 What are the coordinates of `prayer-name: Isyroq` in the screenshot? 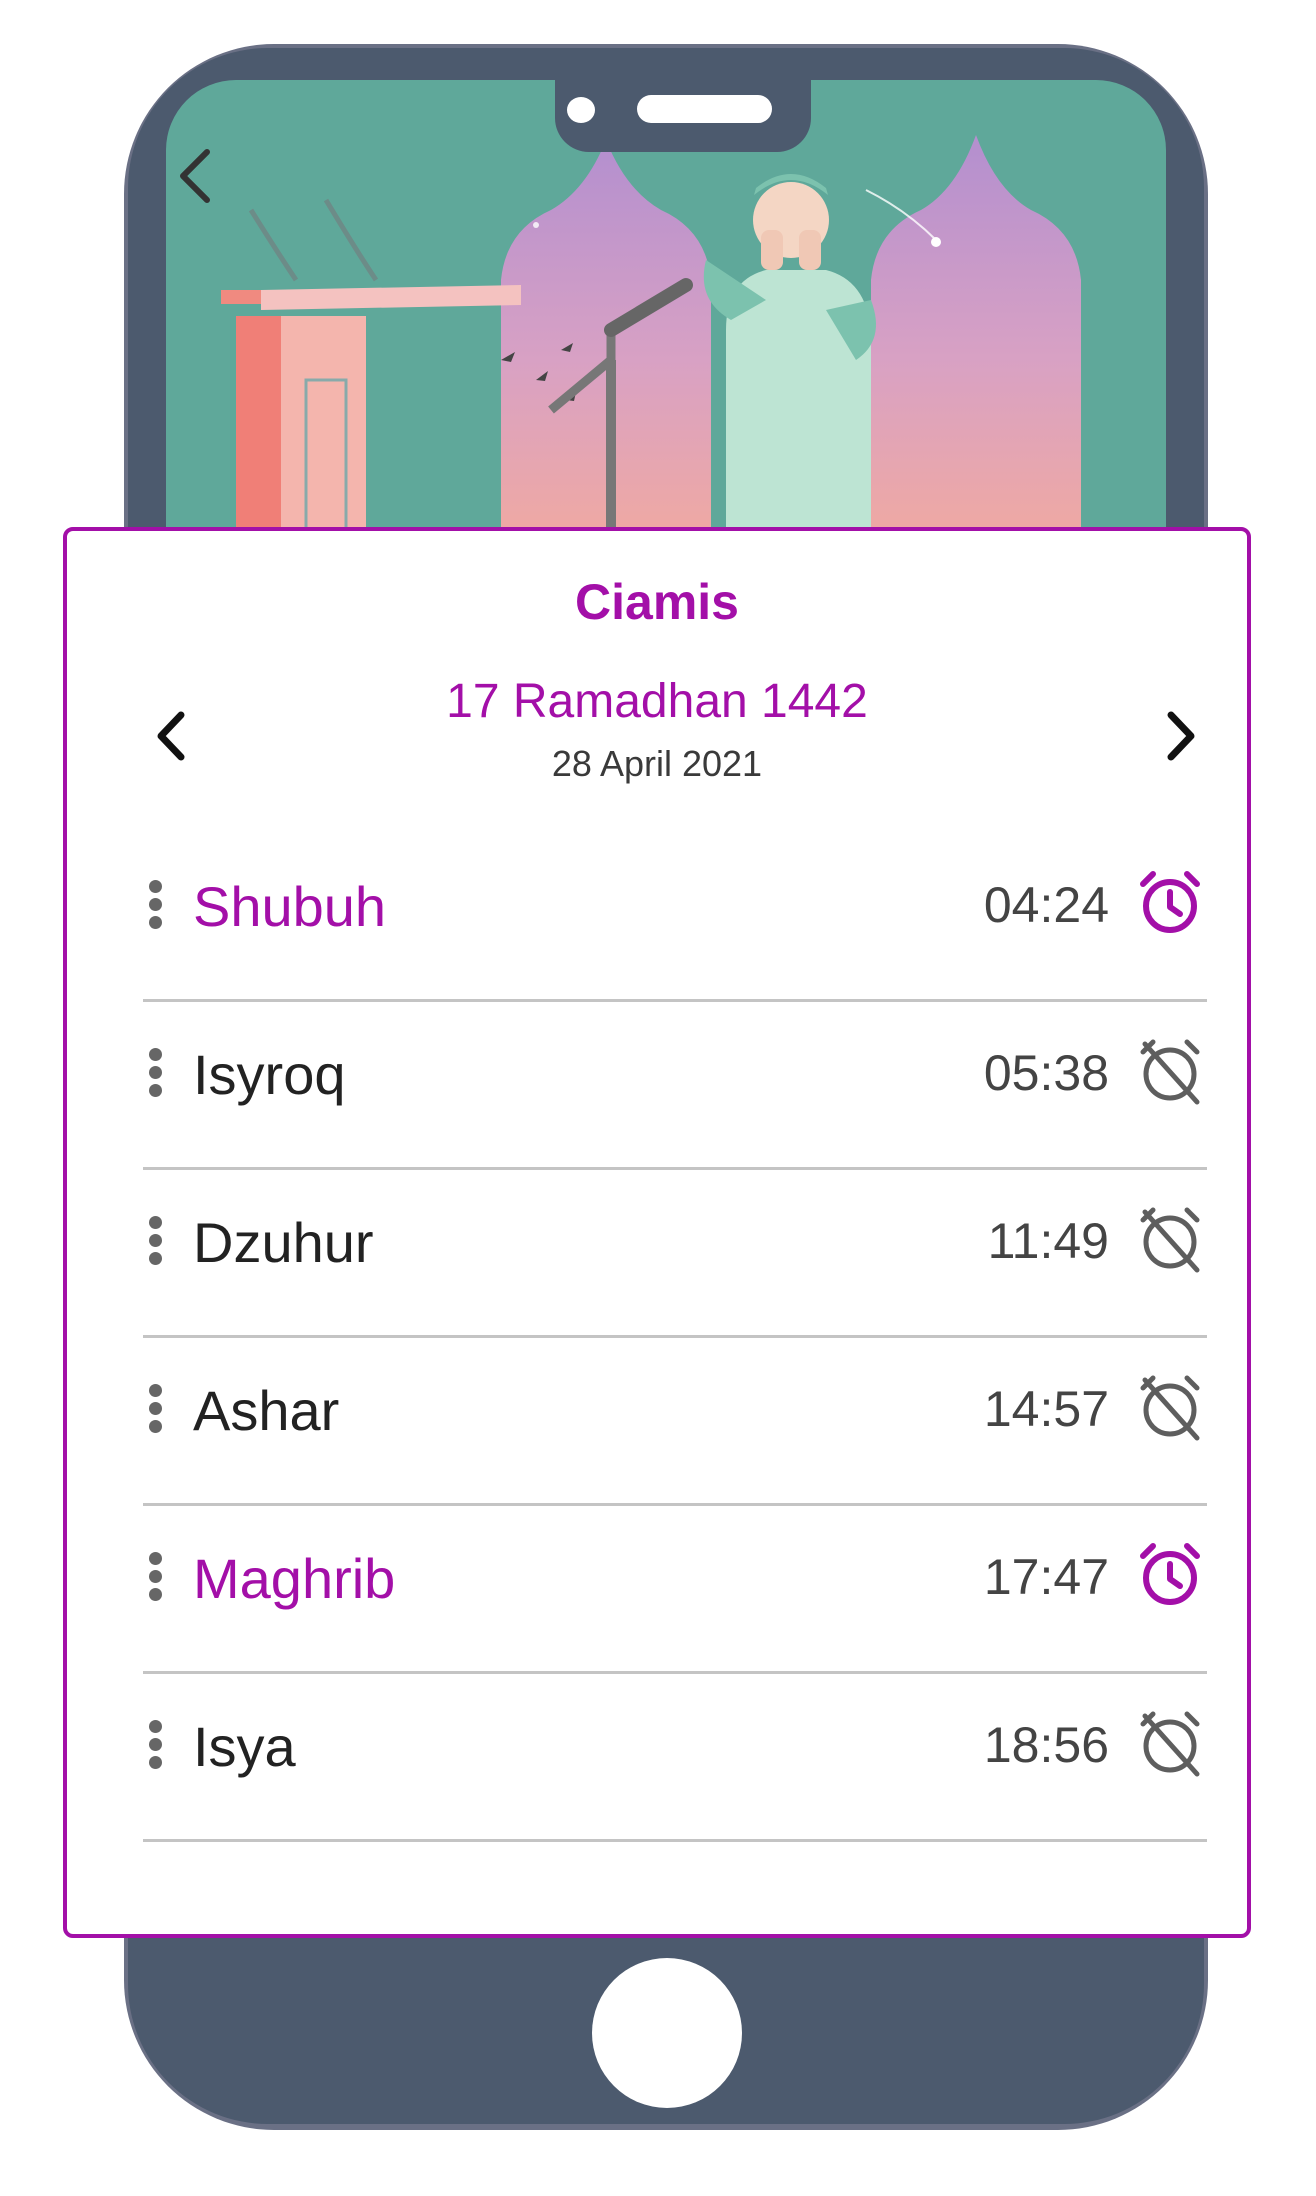 It's located at (269, 1074).